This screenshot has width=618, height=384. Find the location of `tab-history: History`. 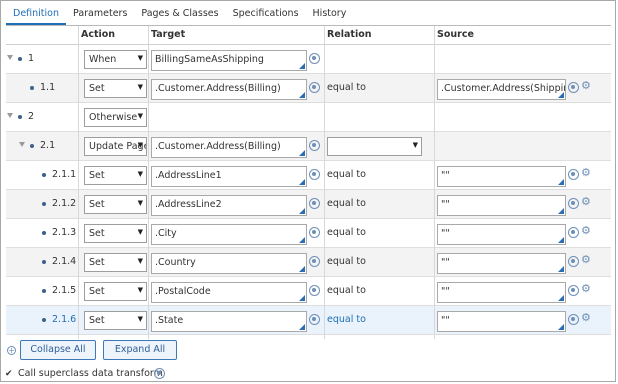

tab-history: History is located at coordinates (330, 15).